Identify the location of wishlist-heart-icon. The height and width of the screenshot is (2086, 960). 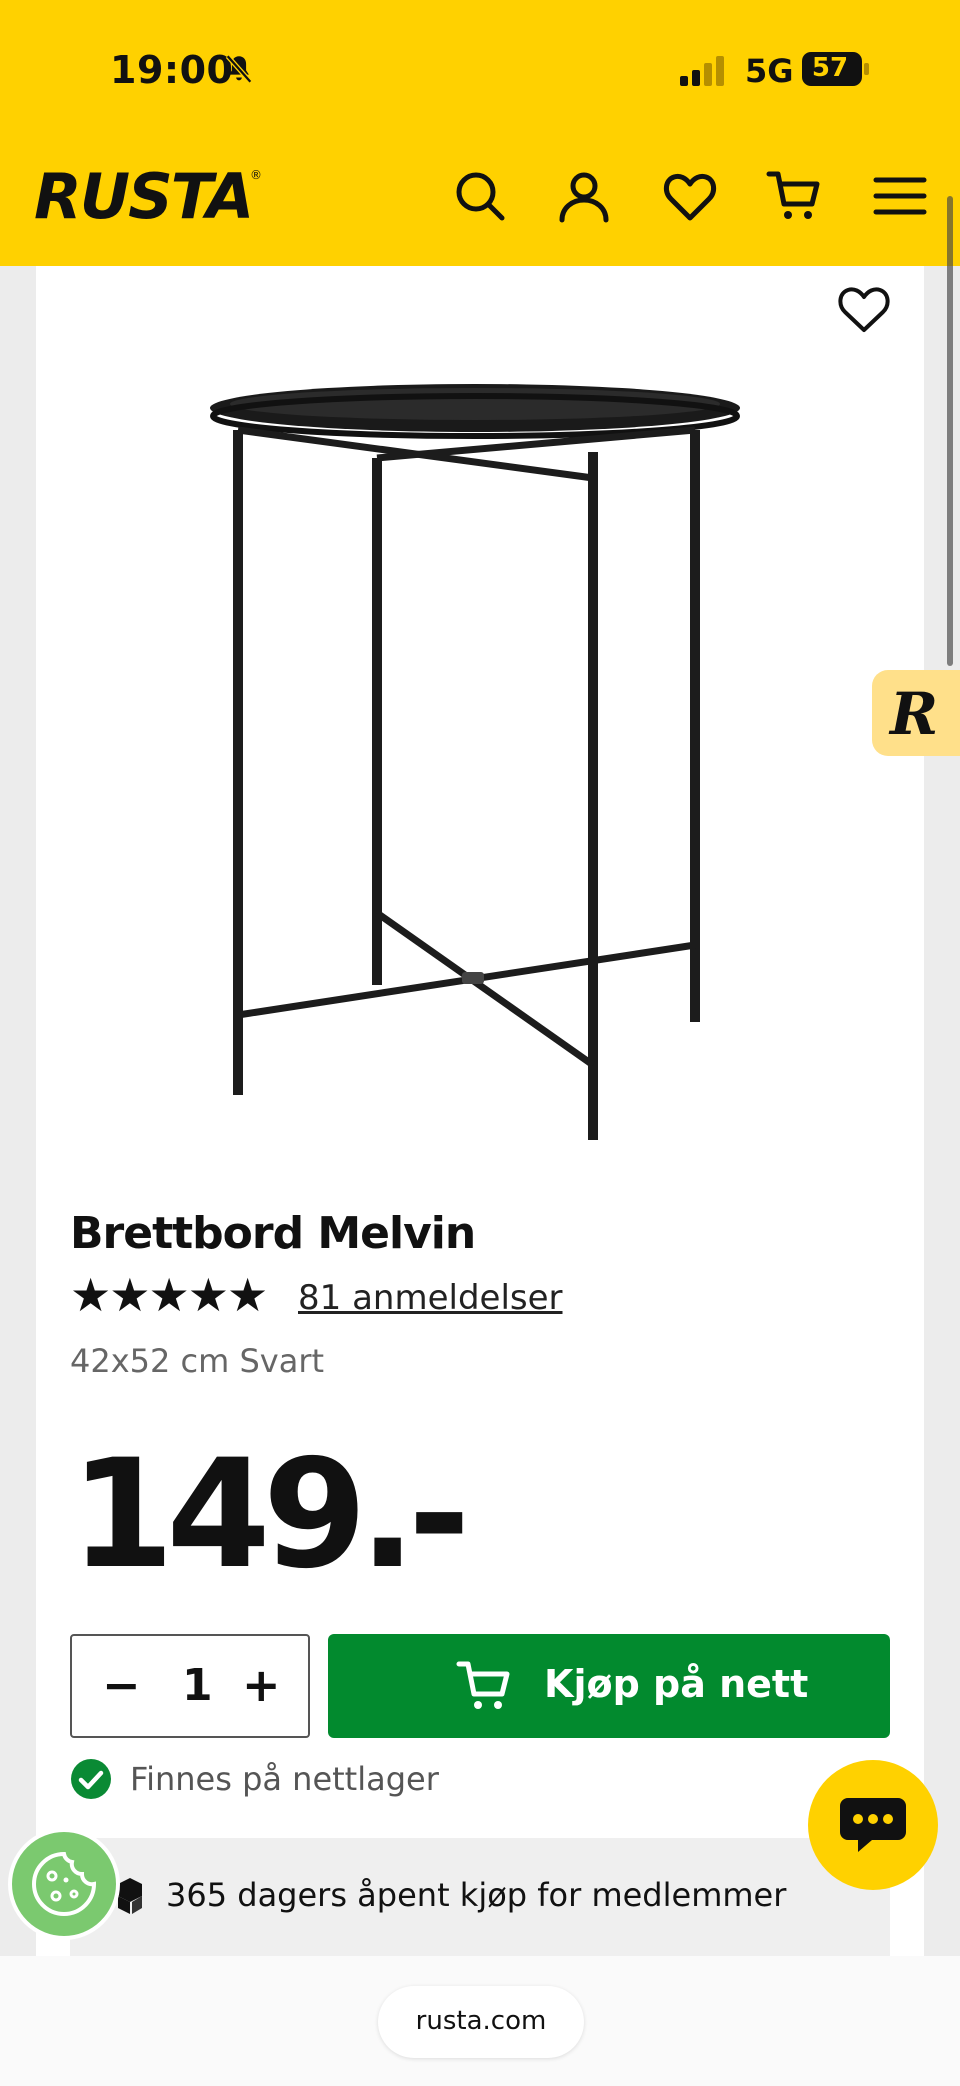
(864, 309).